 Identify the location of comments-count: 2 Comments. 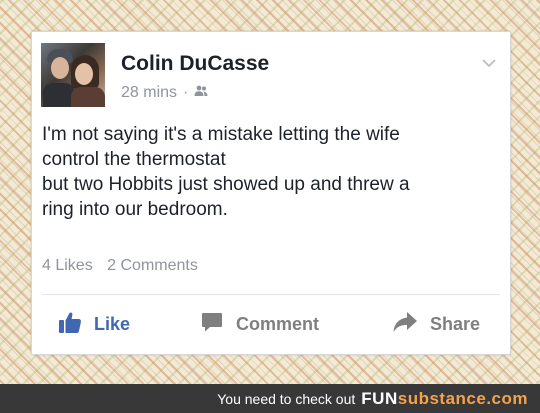
(152, 265).